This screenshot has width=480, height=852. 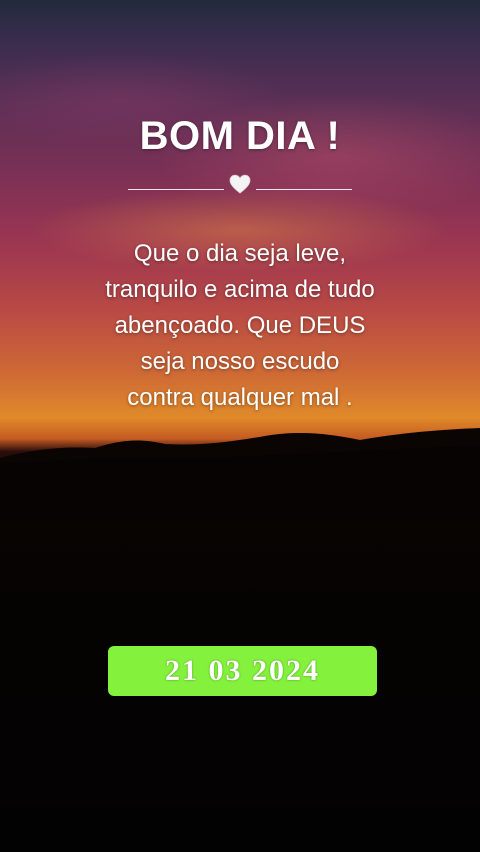 I want to click on message-line: Que o dia seja leve,, so click(x=240, y=253).